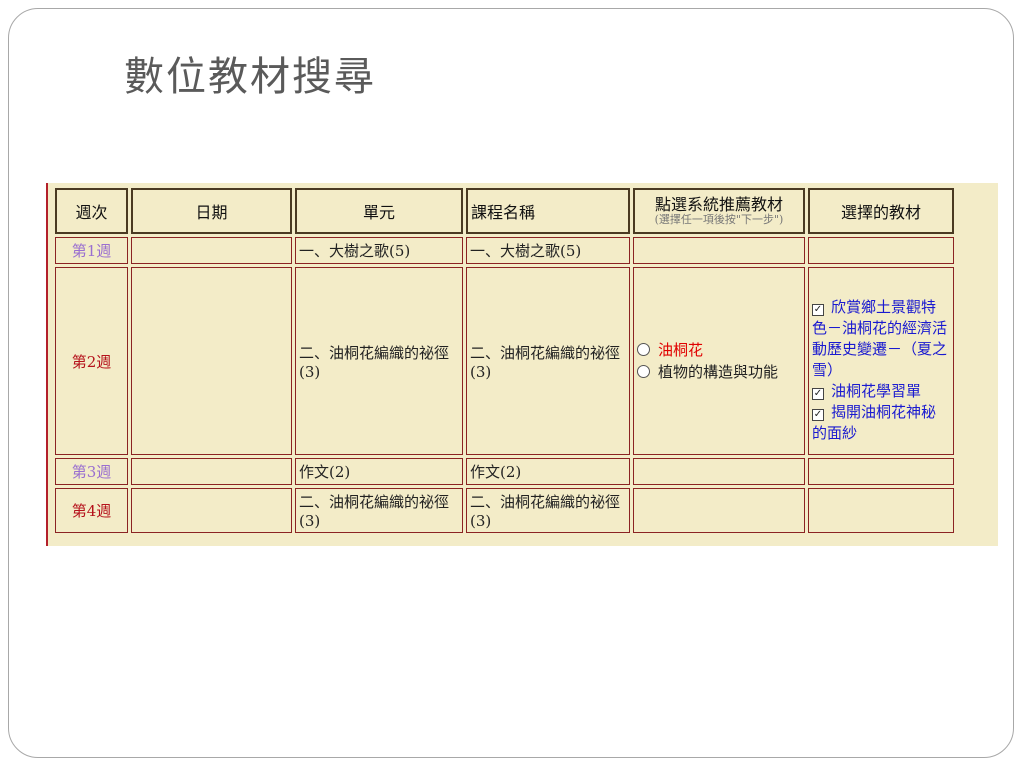  What do you see at coordinates (91, 510) in the screenshot?
I see `week-cell: 第4週` at bounding box center [91, 510].